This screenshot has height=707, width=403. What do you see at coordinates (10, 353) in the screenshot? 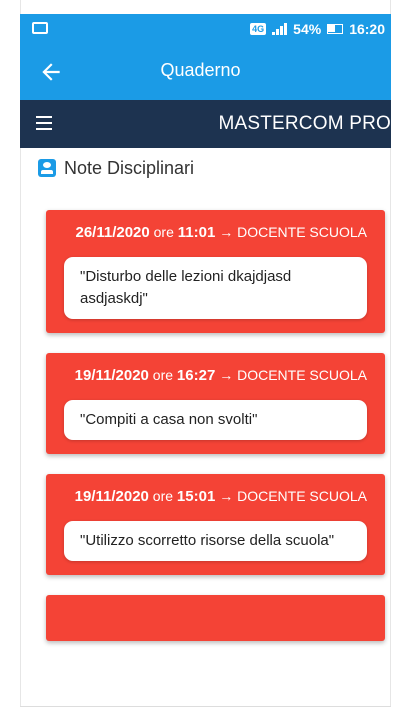
I see `left-margin` at bounding box center [10, 353].